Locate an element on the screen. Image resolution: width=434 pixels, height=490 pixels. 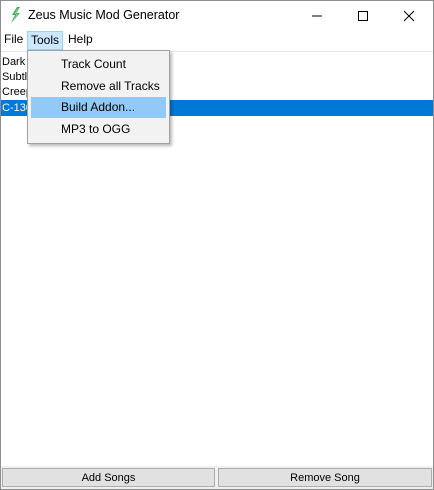
menu-tools: Tools is located at coordinates (45, 40).